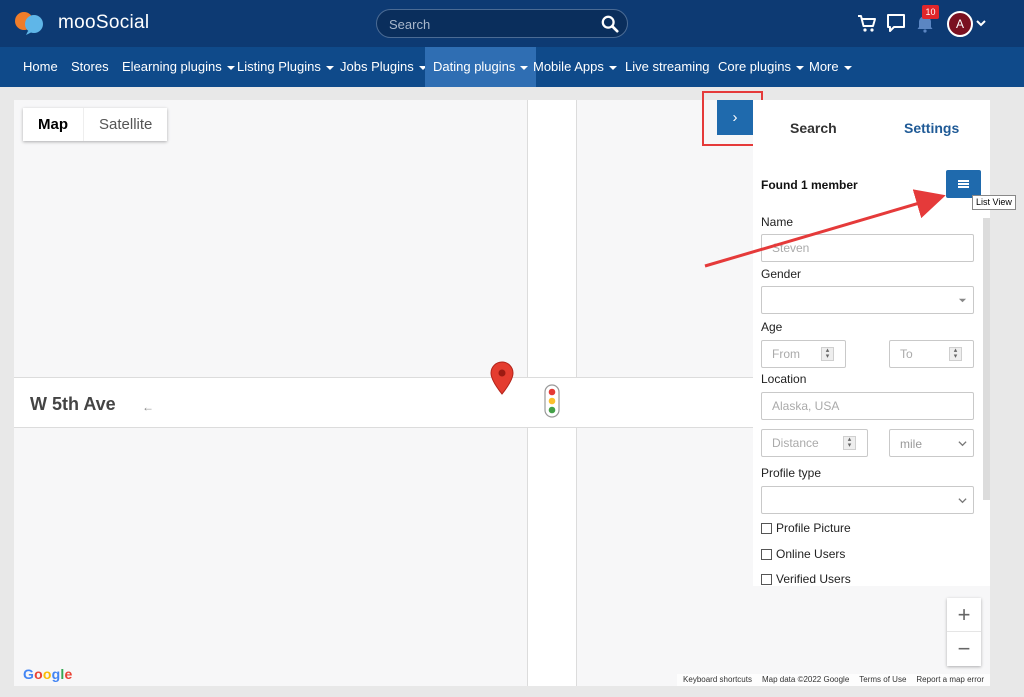 The width and height of the screenshot is (1024, 697). I want to click on distance-unit-value: mile, so click(911, 444).